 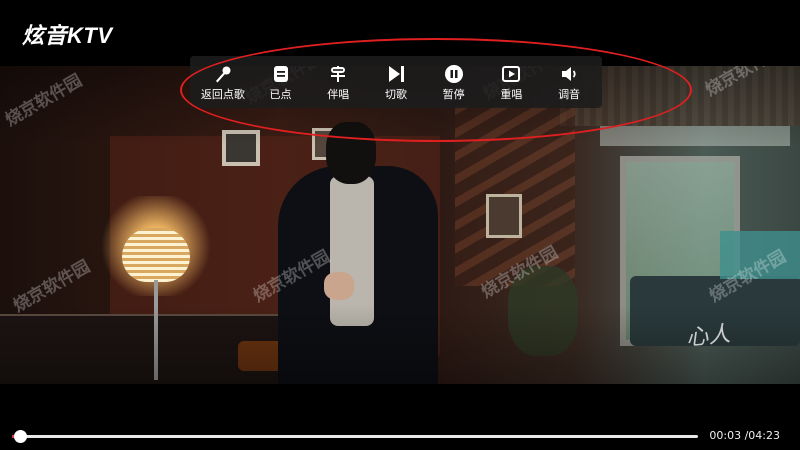 What do you see at coordinates (744, 435) in the screenshot?
I see `time-display: 00:03 /04:23` at bounding box center [744, 435].